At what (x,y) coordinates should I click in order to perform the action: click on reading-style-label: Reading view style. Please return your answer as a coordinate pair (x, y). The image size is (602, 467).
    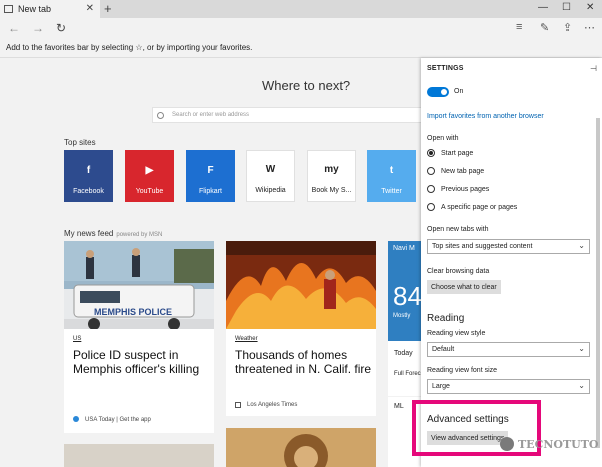
    Looking at the image, I should click on (456, 333).